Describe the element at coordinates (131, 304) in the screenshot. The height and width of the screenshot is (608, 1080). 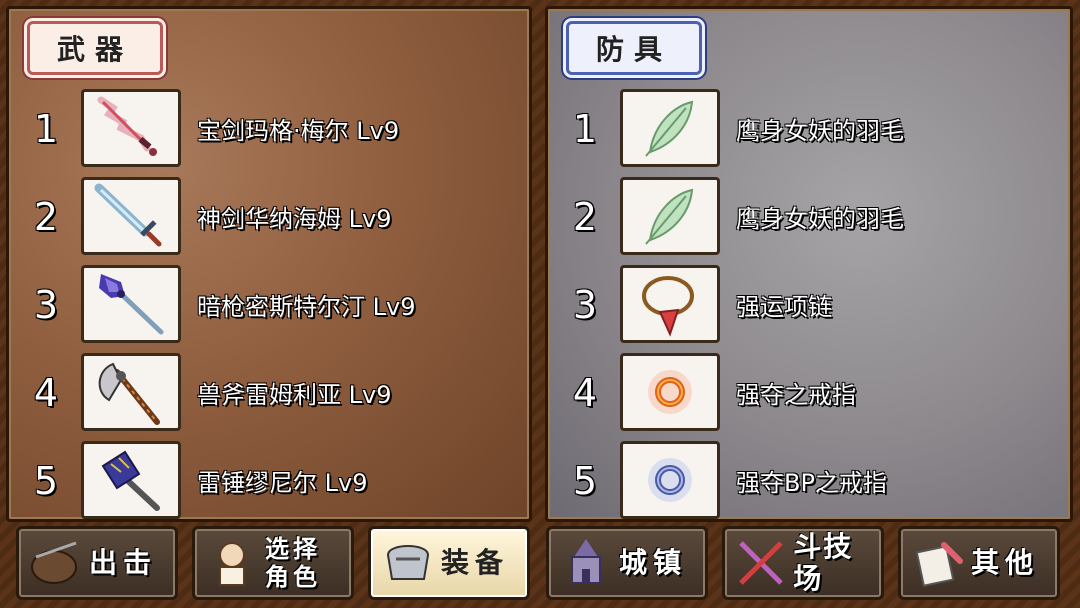
I see `dark-spear-icon` at that location.